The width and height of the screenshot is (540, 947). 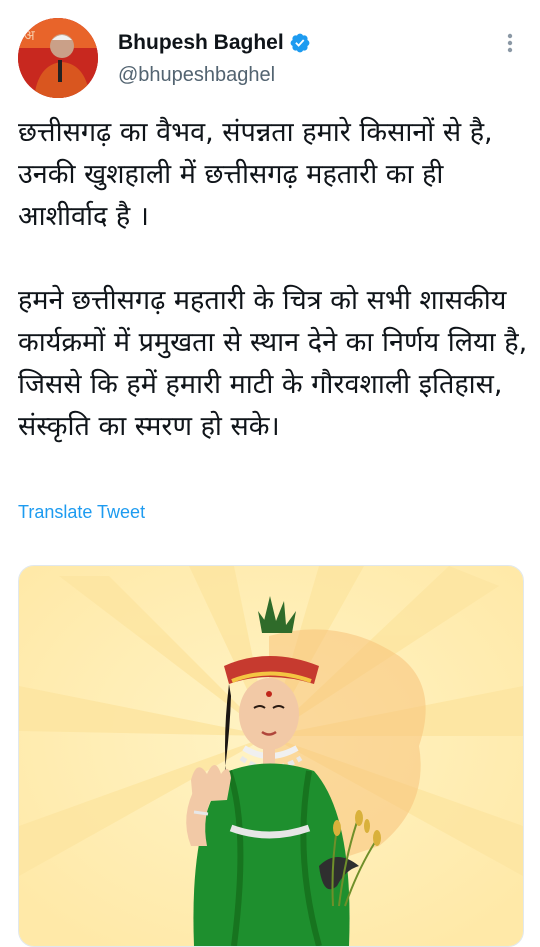 What do you see at coordinates (29, 36) in the screenshot?
I see `svg-text: अ` at bounding box center [29, 36].